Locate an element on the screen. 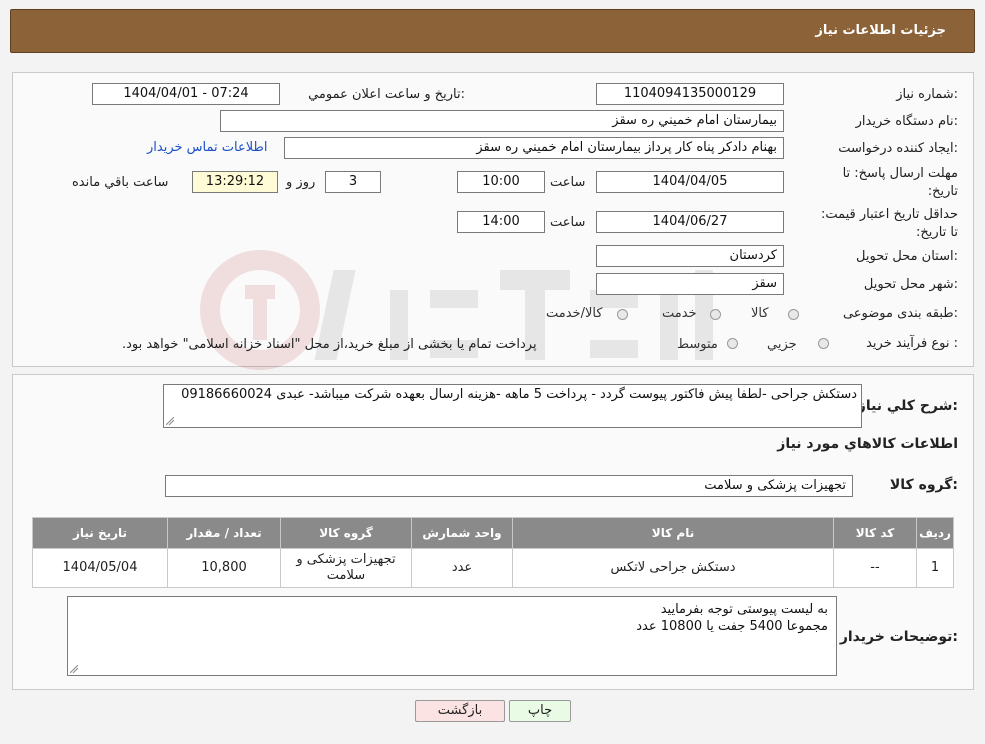 The image size is (985, 744). category-option-goods: کالا is located at coordinates (760, 313).